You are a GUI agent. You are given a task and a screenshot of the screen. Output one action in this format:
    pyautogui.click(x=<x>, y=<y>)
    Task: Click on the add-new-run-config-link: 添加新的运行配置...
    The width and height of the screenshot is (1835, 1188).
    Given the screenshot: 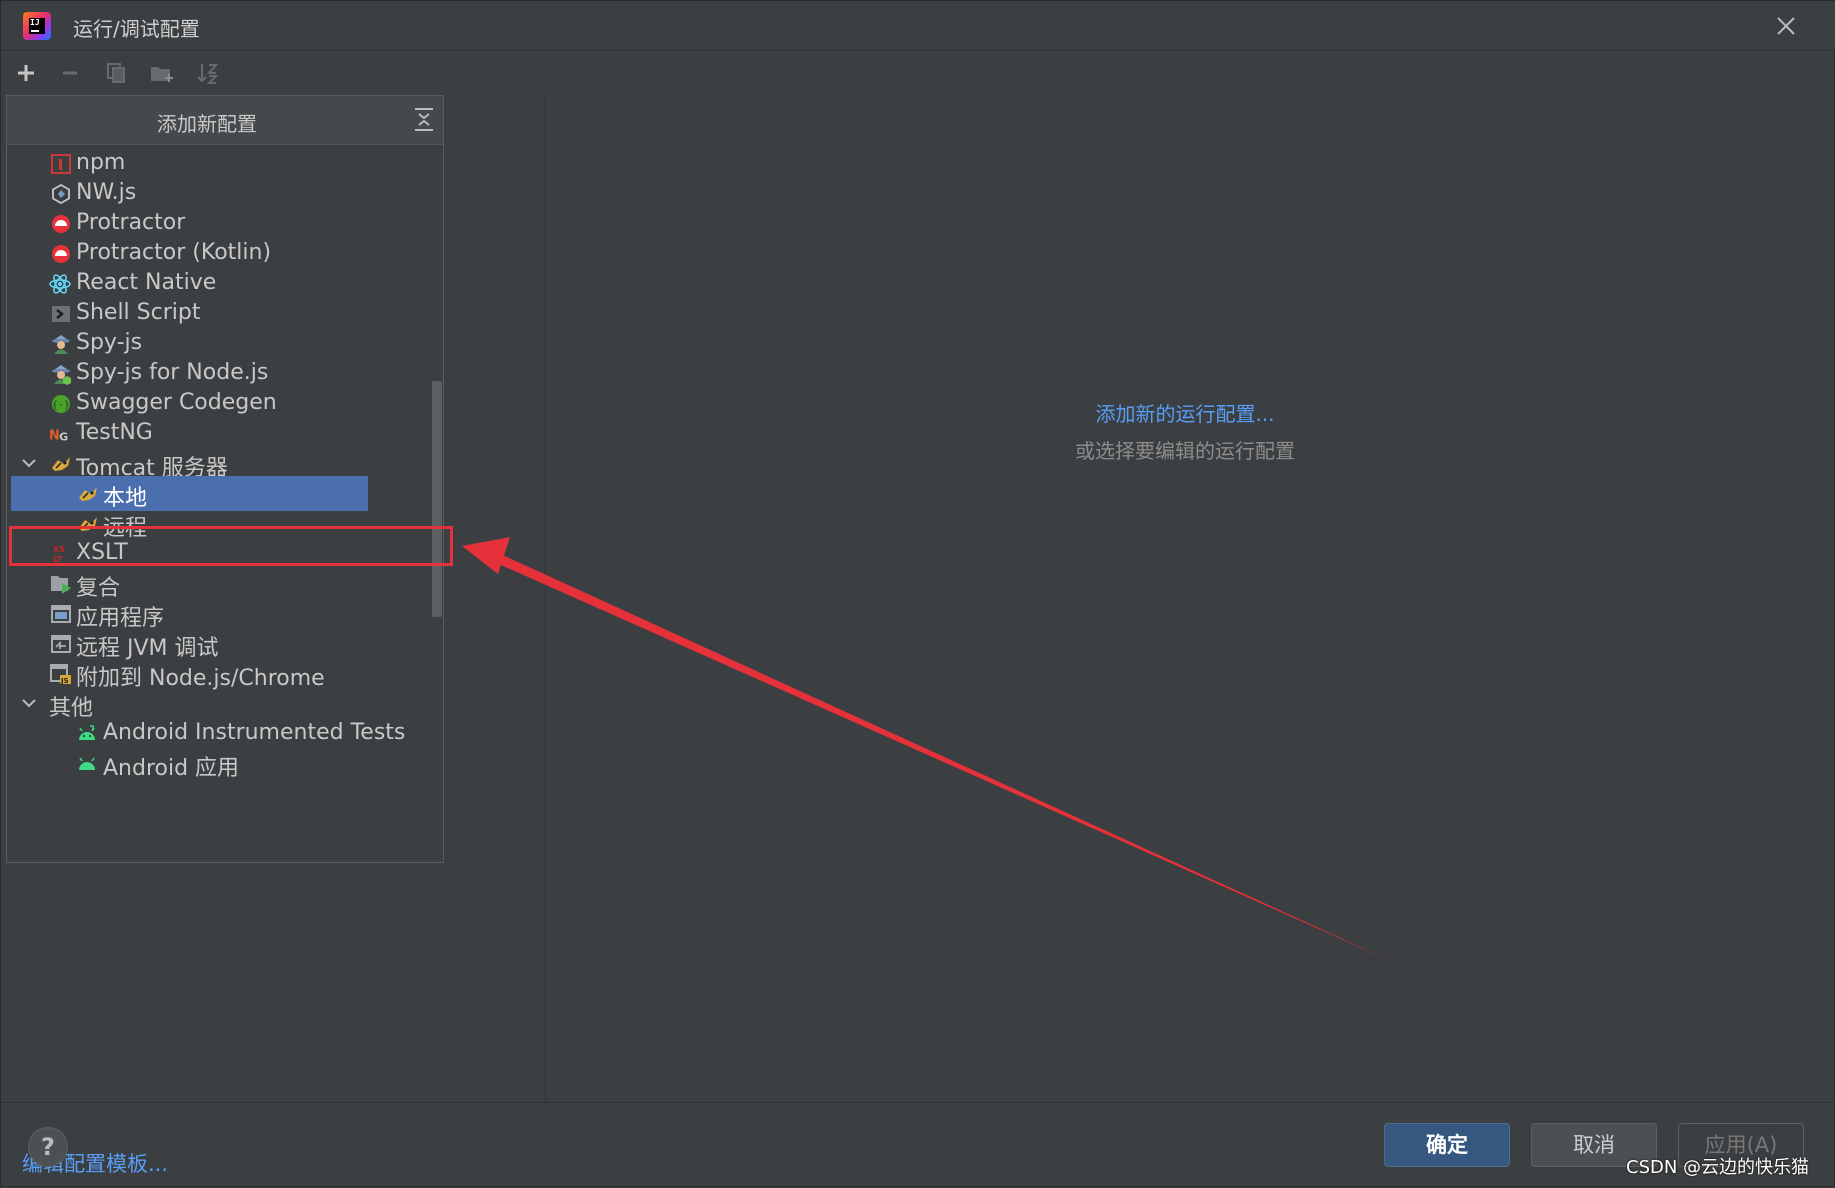 What is the action you would take?
    pyautogui.click(x=1185, y=412)
    